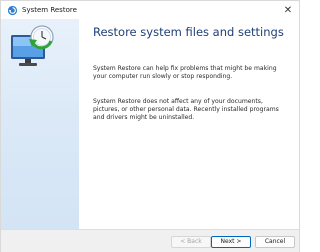  What do you see at coordinates (275, 242) in the screenshot?
I see `cancel-button: Cancel` at bounding box center [275, 242].